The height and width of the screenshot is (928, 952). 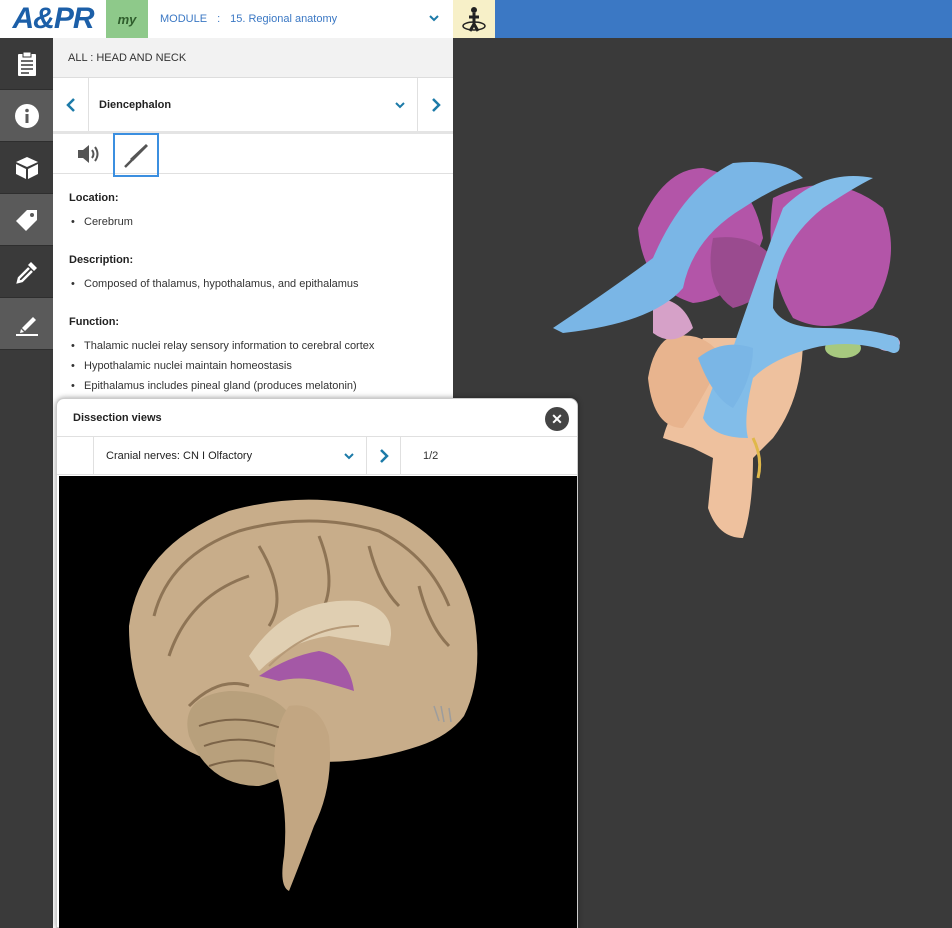 I want to click on tag-icon, so click(x=26, y=220).